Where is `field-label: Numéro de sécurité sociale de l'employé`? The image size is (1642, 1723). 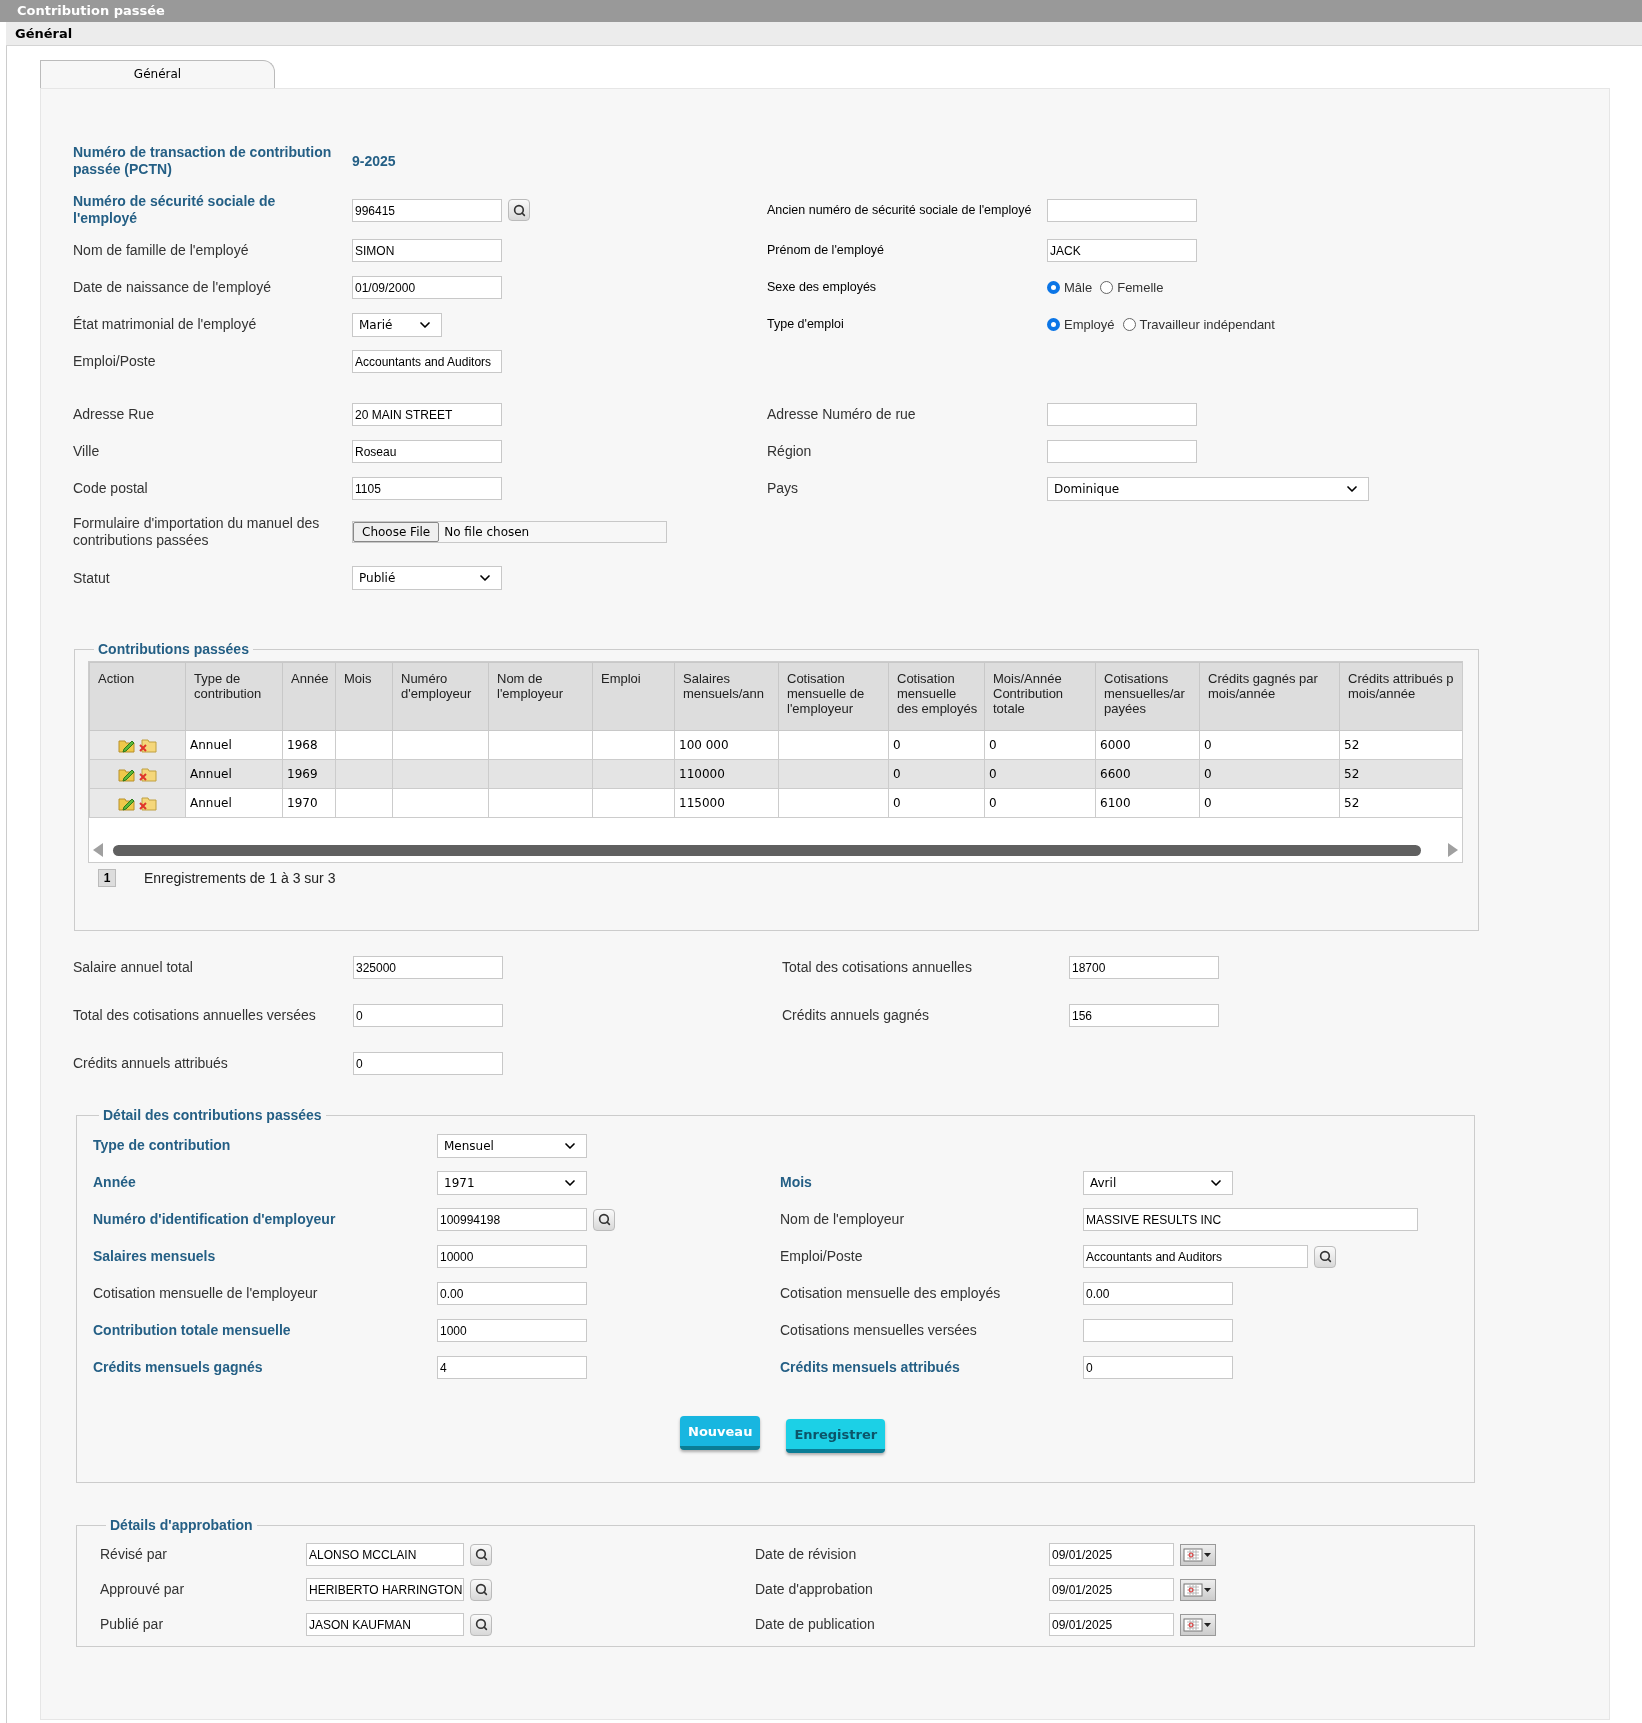 field-label: Numéro de sécurité sociale de l'employé is located at coordinates (175, 210).